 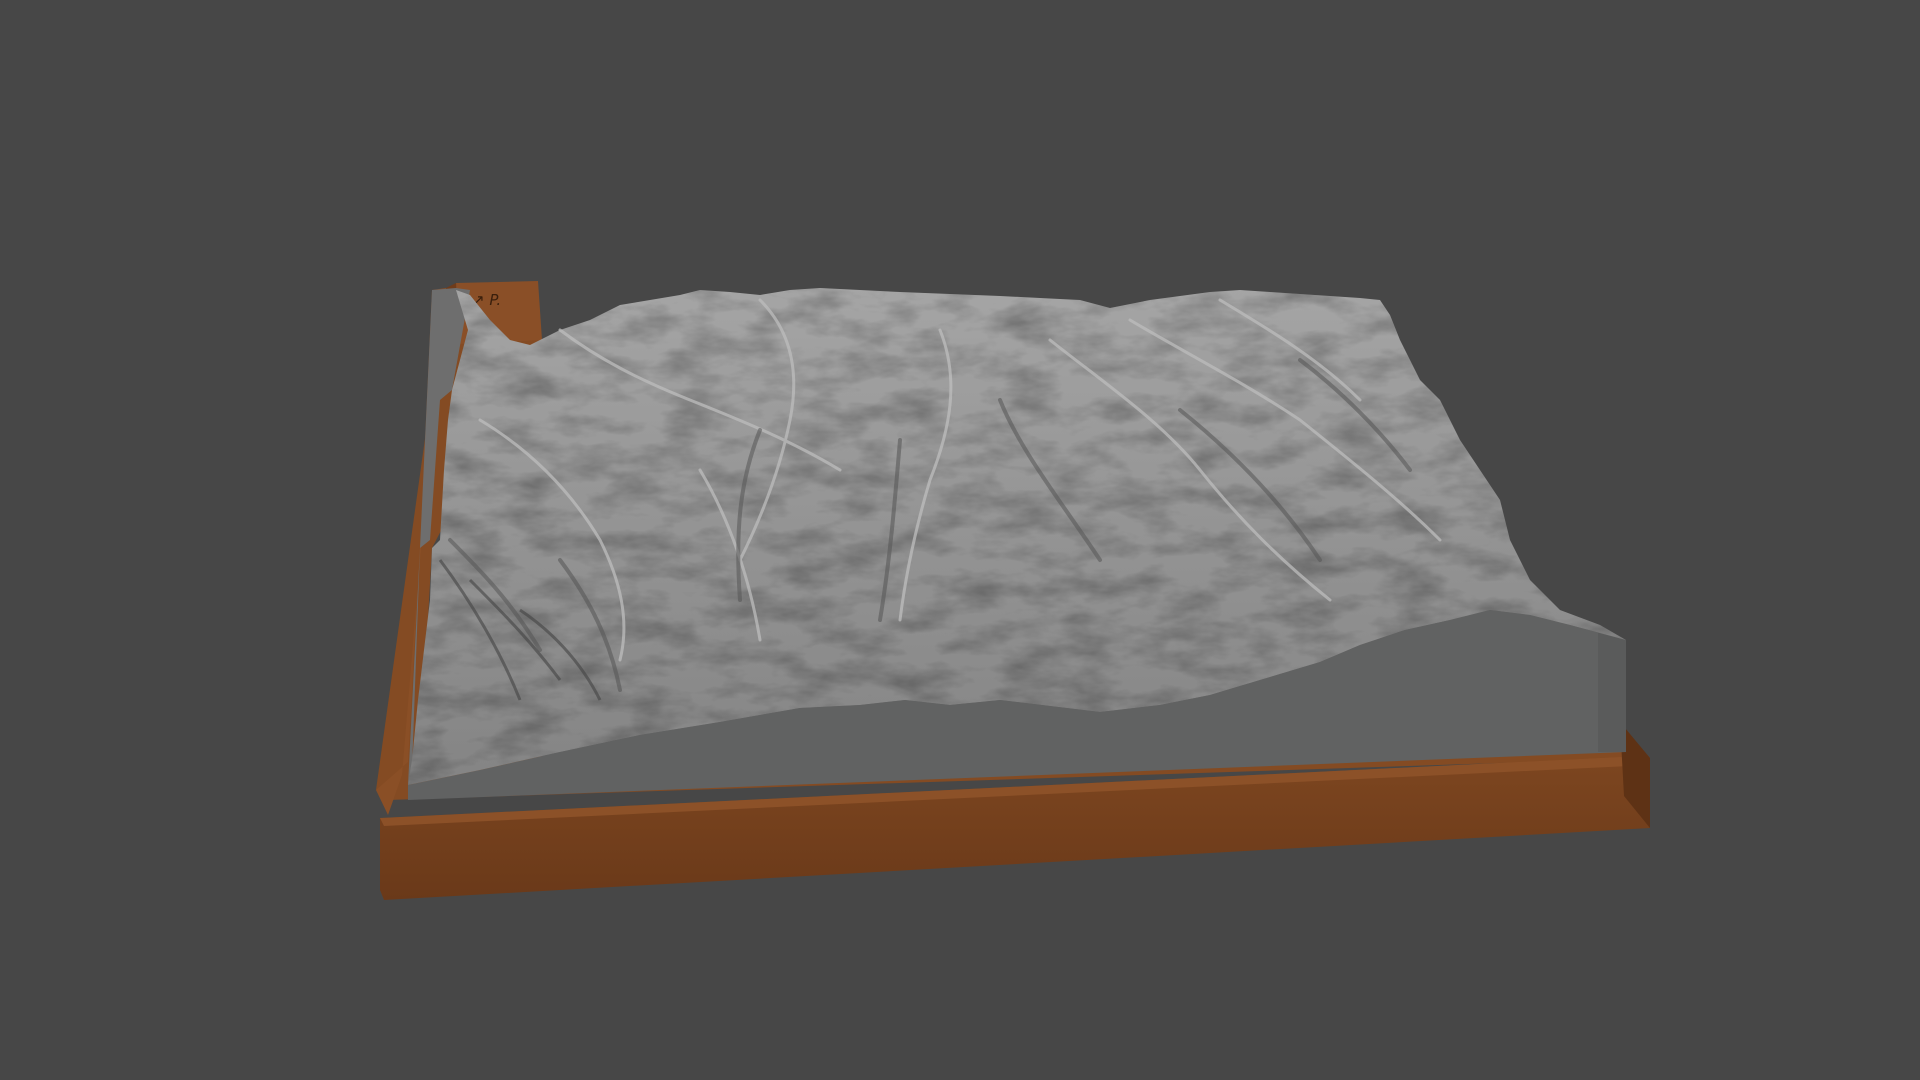 What do you see at coordinates (1612, 691) in the screenshot?
I see `terrain-right-face` at bounding box center [1612, 691].